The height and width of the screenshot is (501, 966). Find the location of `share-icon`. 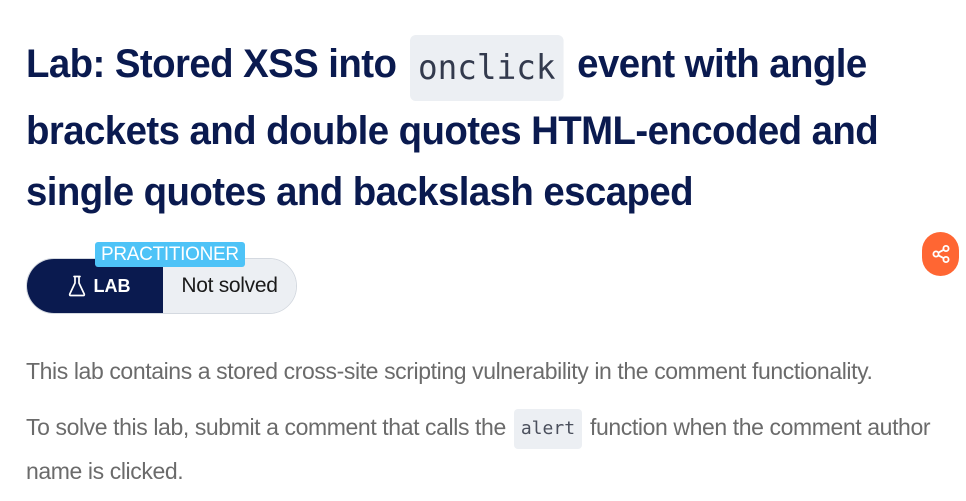

share-icon is located at coordinates (940, 254).